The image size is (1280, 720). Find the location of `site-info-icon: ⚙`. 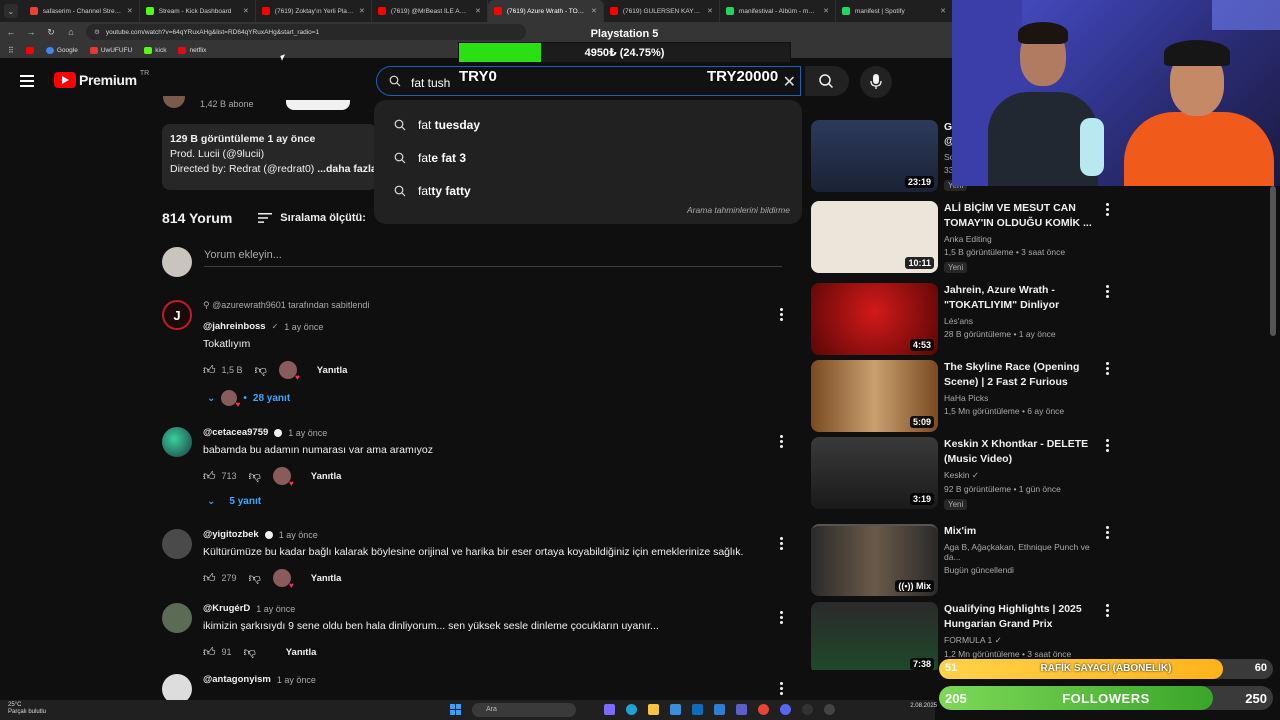

site-info-icon: ⚙ is located at coordinates (97, 32).